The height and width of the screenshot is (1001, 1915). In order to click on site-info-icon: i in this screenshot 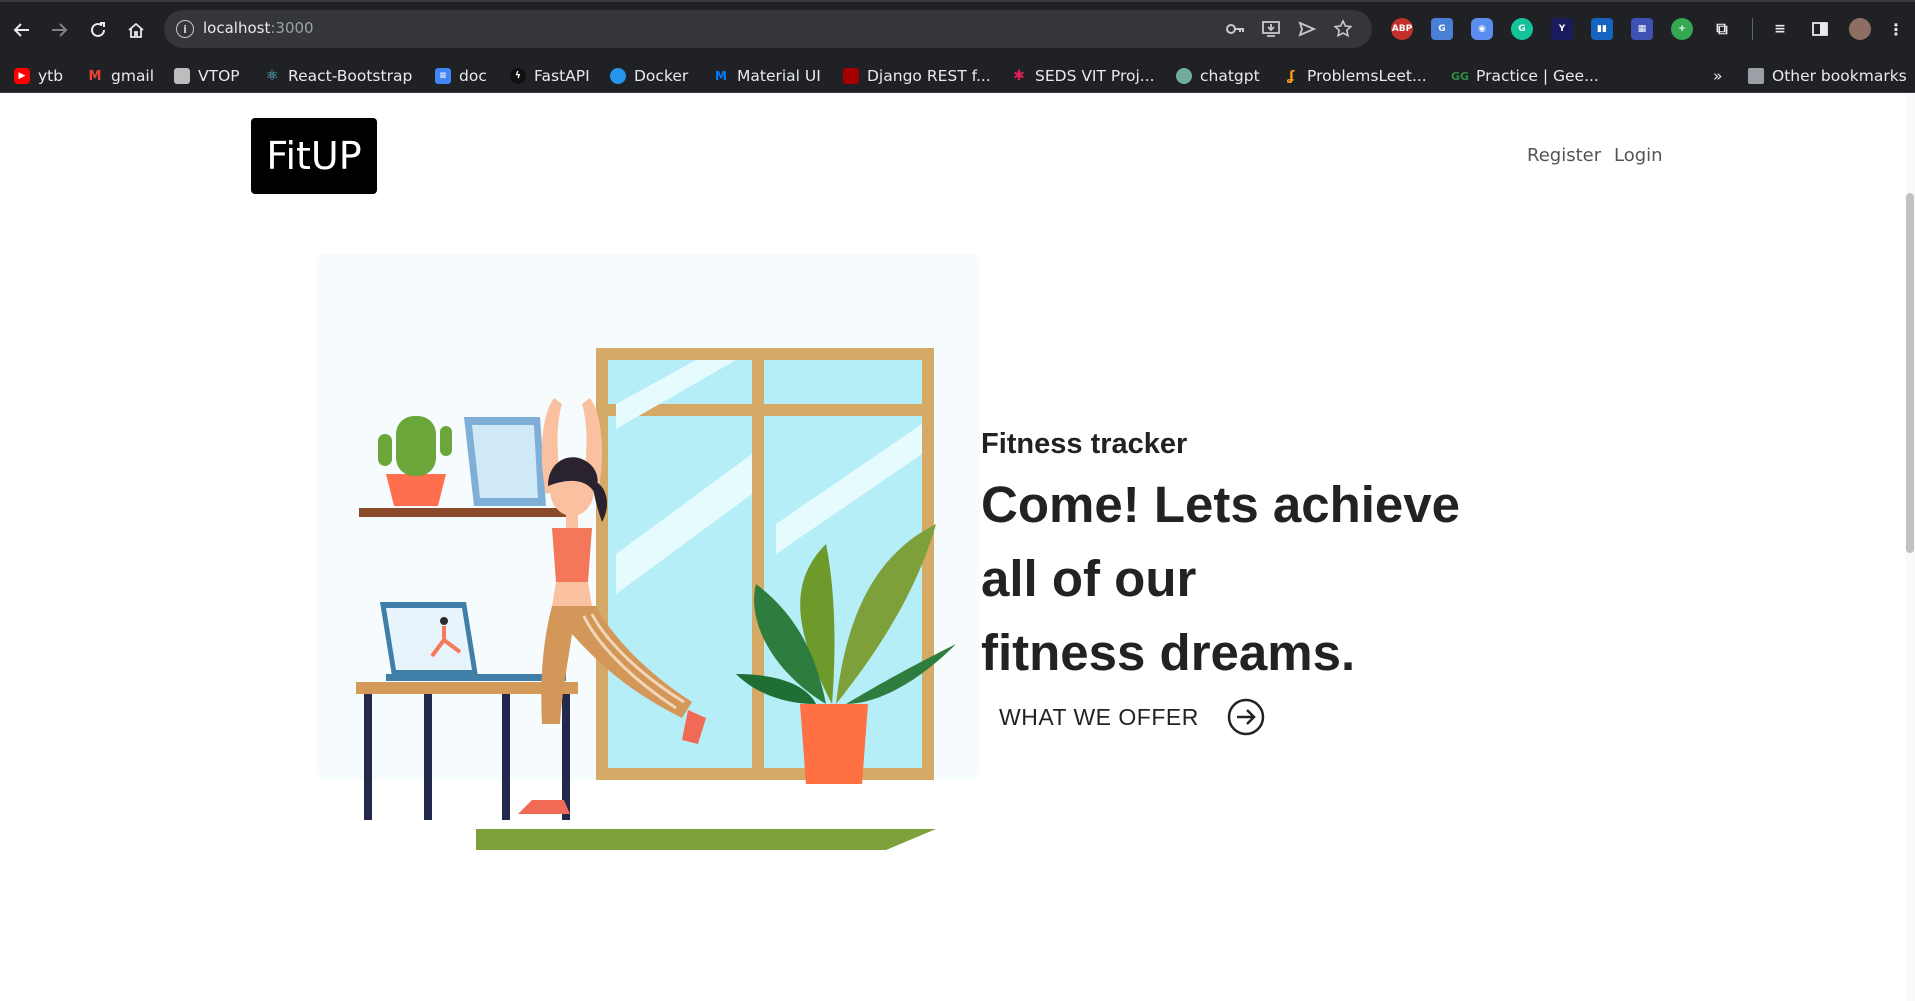, I will do `click(185, 29)`.